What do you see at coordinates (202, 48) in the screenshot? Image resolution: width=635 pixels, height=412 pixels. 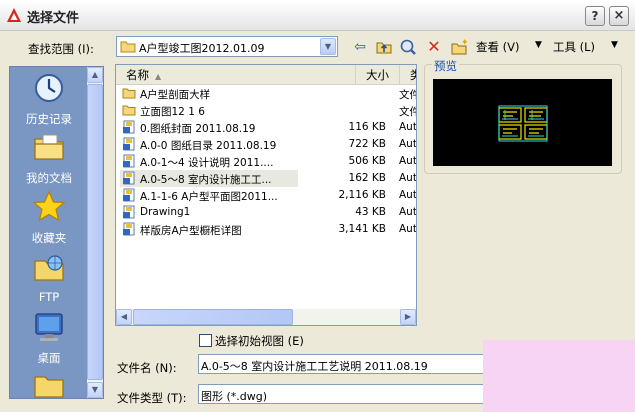 I see `look-in-value: A户型竣工图2012.01.09` at bounding box center [202, 48].